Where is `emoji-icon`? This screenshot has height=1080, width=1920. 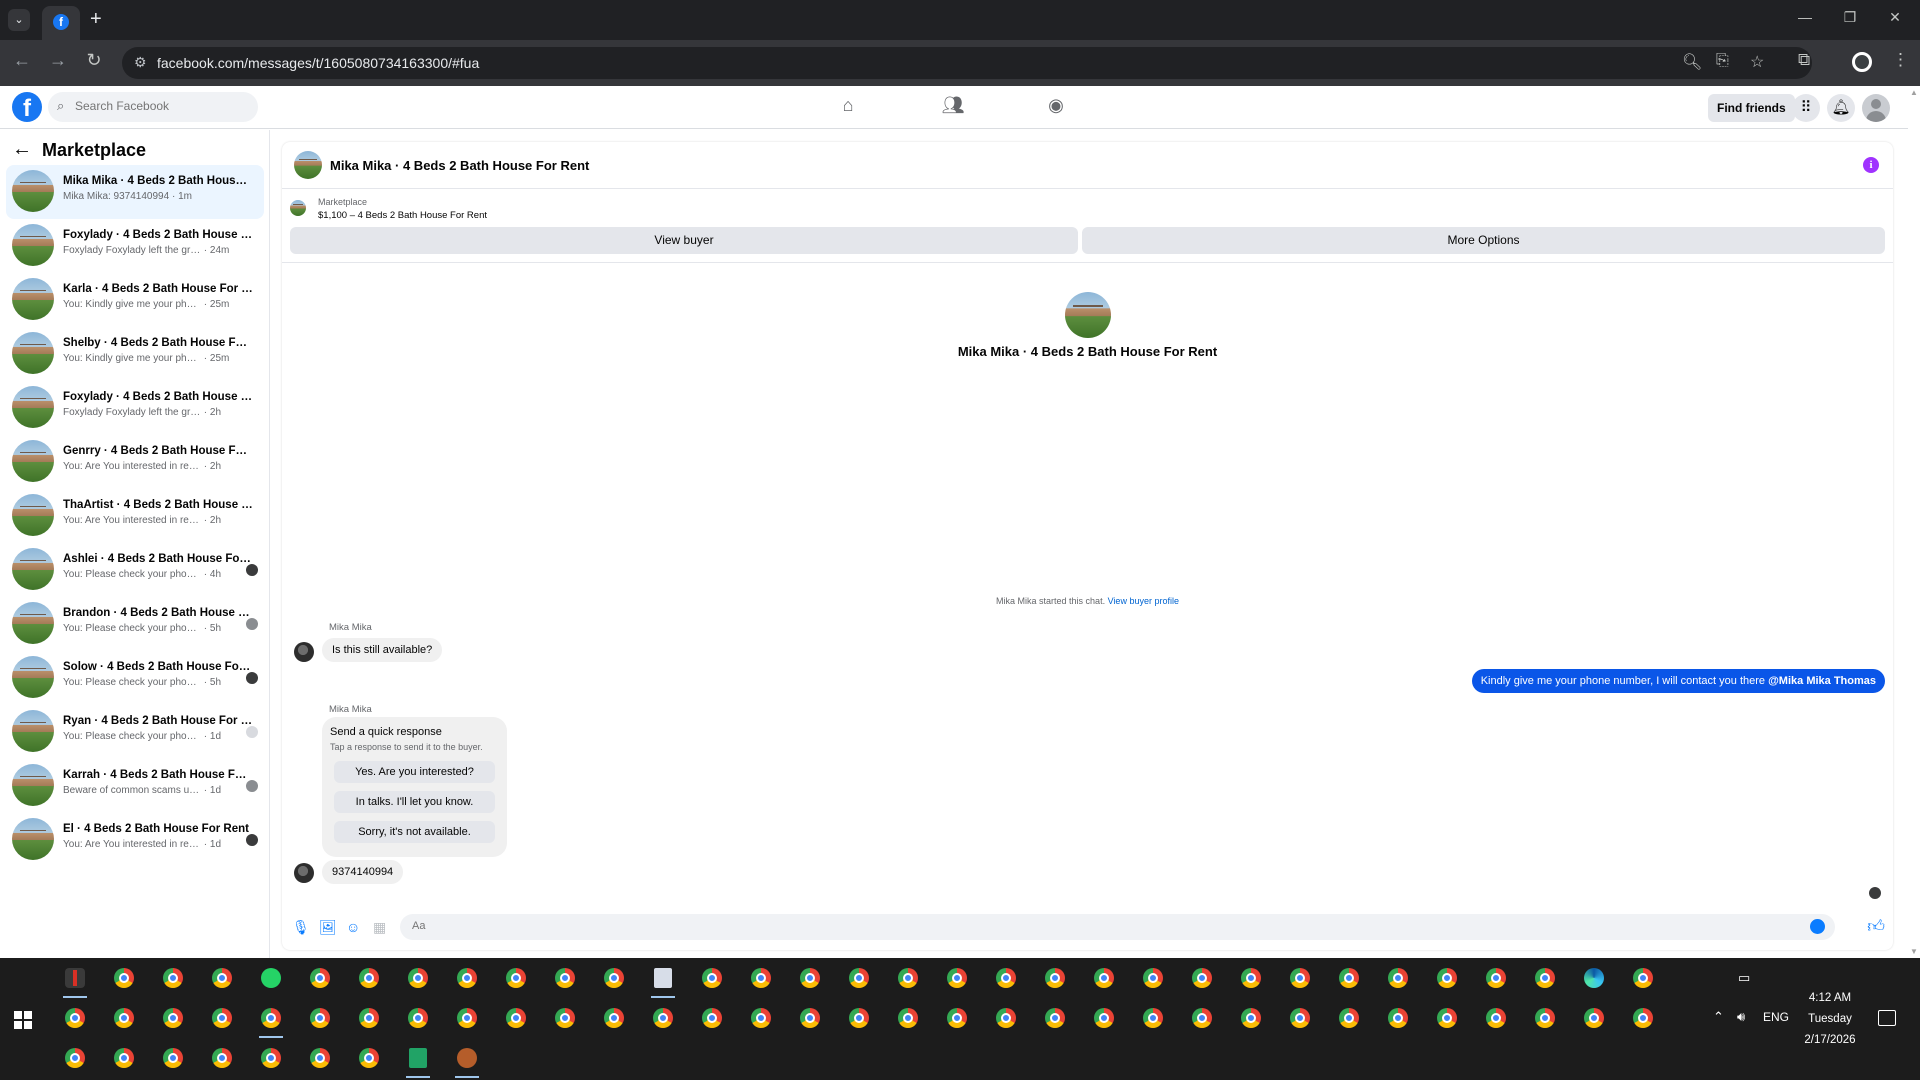
emoji-icon is located at coordinates (1817, 926).